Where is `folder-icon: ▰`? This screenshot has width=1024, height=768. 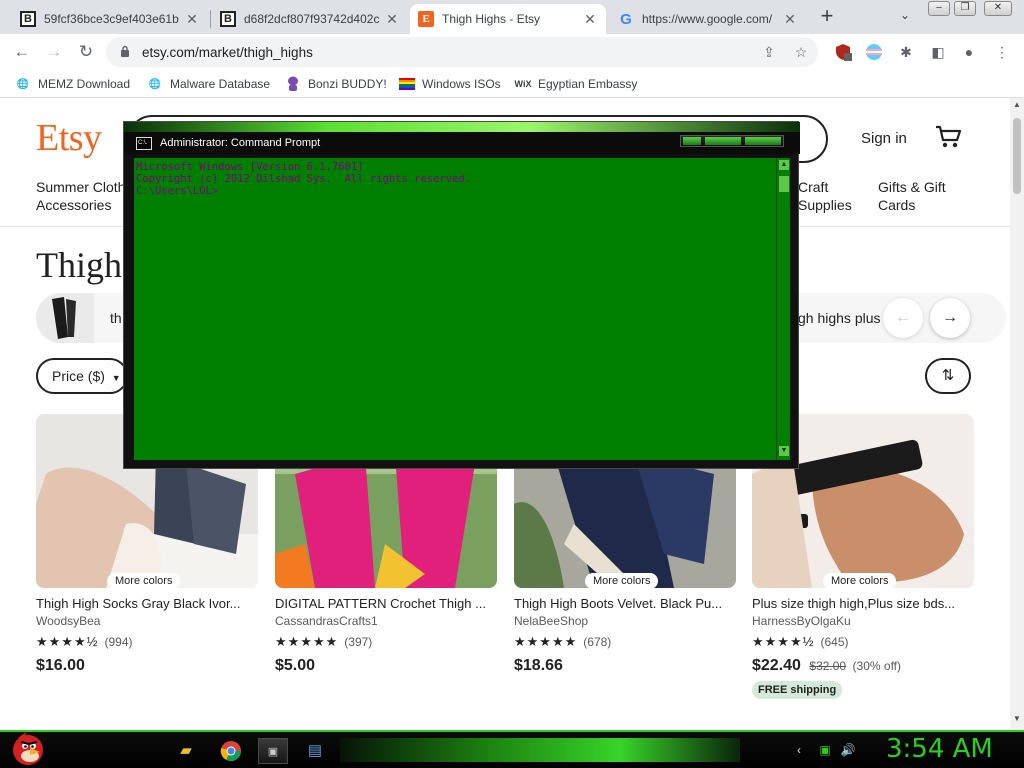 folder-icon: ▰ is located at coordinates (186, 751).